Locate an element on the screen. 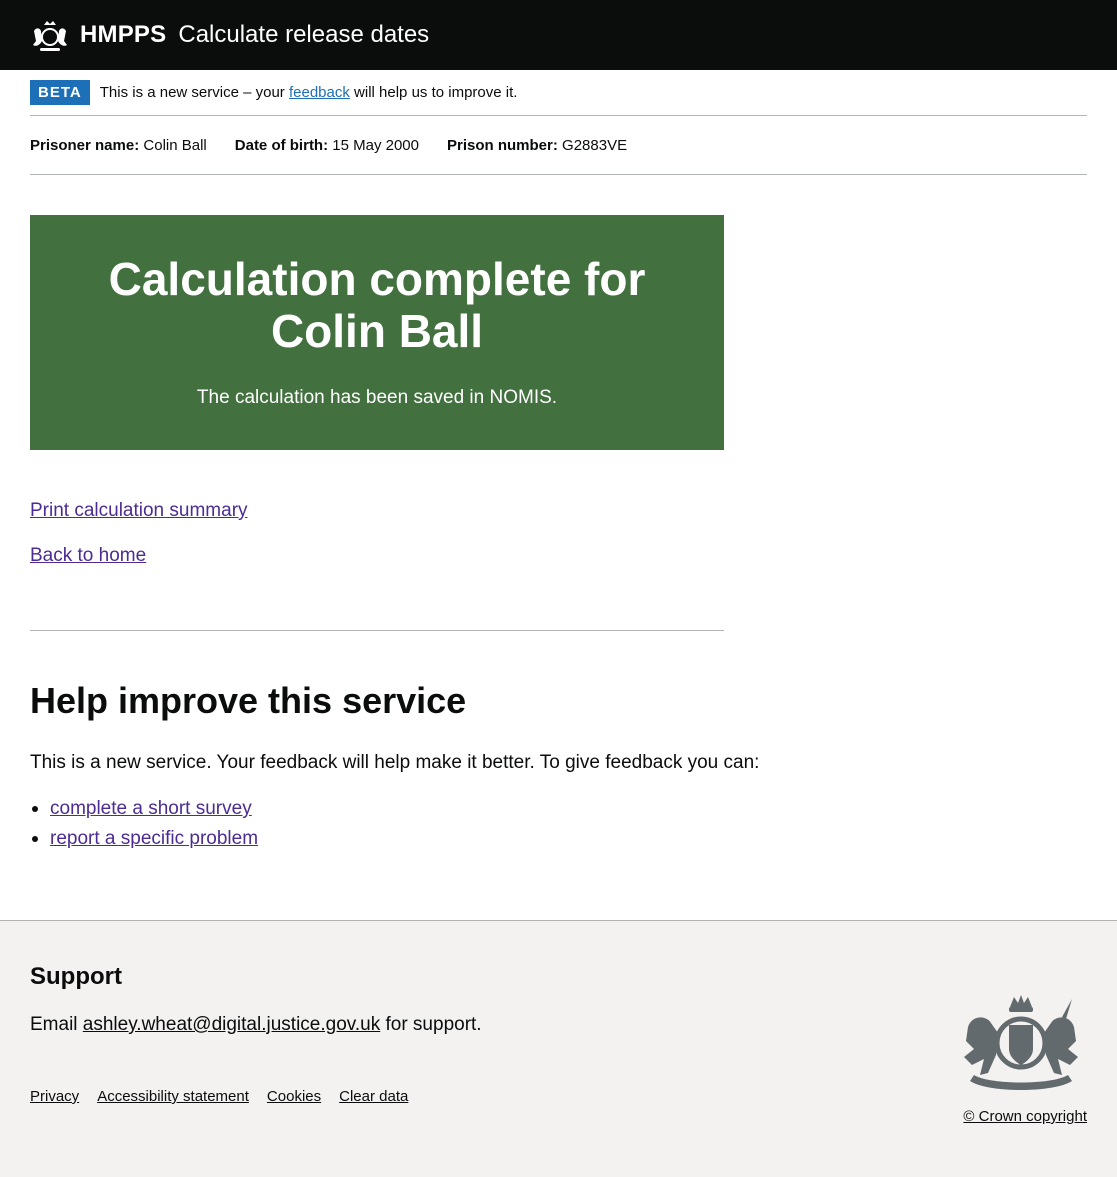 This screenshot has width=1117, height=1177. prison-number-label: Prison number: is located at coordinates (502, 145).